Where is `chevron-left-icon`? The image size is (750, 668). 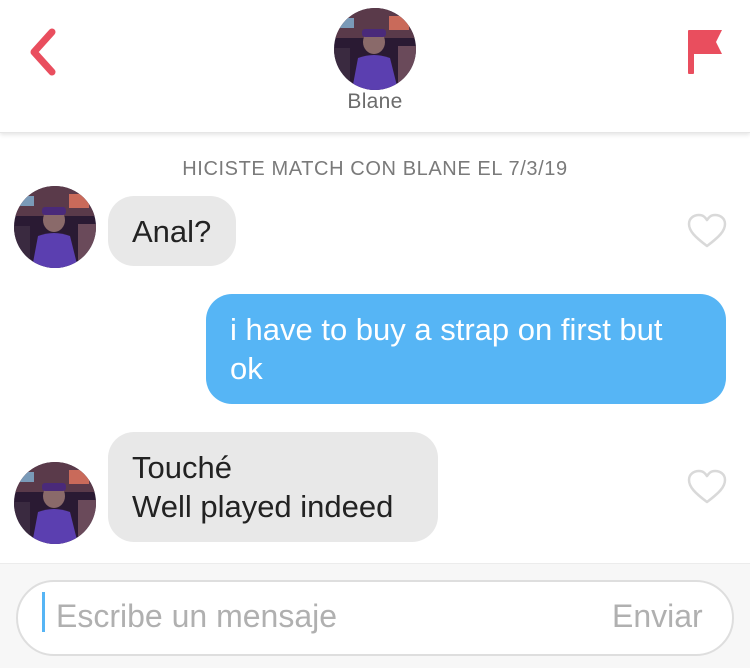
chevron-left-icon is located at coordinates (43, 52).